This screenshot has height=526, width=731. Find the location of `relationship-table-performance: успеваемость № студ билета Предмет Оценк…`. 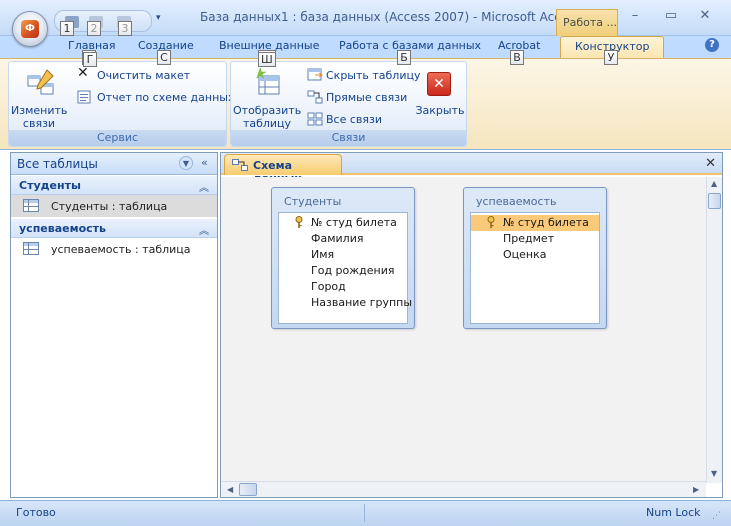

relationship-table-performance: успеваемость № студ билета Предмет Оценк… is located at coordinates (535, 258).